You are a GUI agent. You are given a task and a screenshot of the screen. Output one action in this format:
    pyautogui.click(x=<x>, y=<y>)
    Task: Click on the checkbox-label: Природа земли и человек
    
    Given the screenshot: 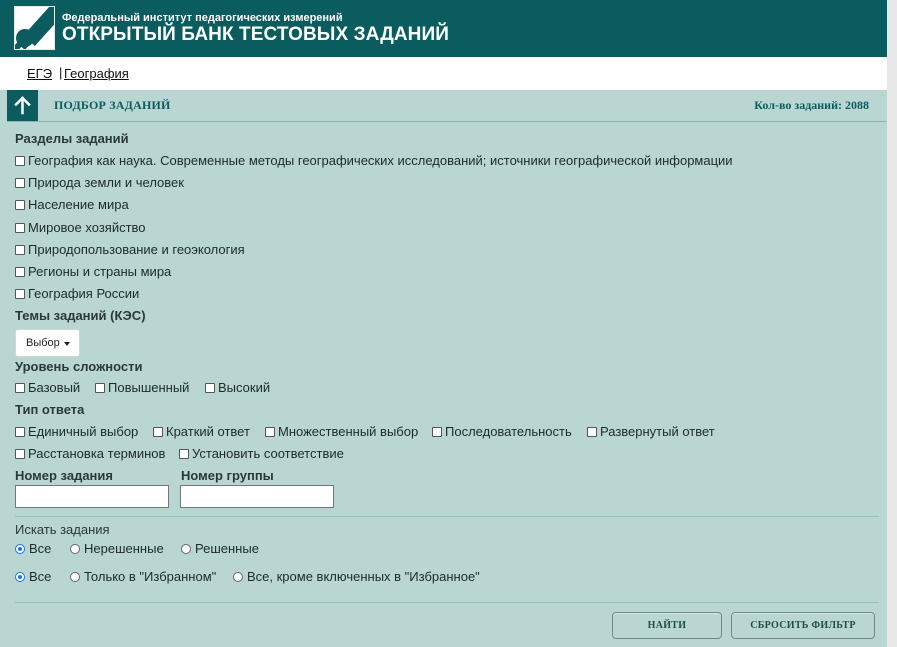 What is the action you would take?
    pyautogui.click(x=106, y=182)
    